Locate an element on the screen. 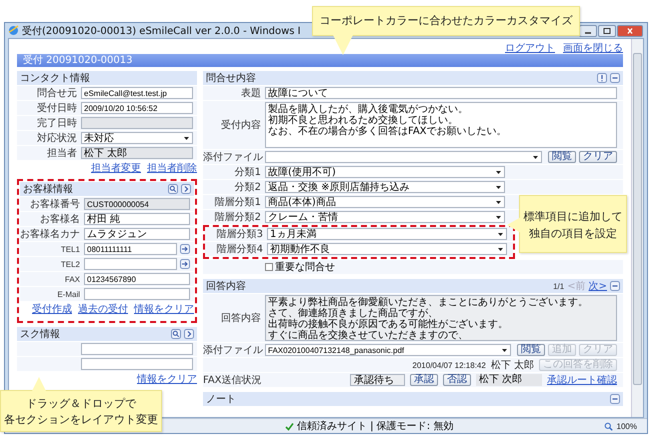 The height and width of the screenshot is (443, 654). field-label: E-Mail is located at coordinates (68, 294).